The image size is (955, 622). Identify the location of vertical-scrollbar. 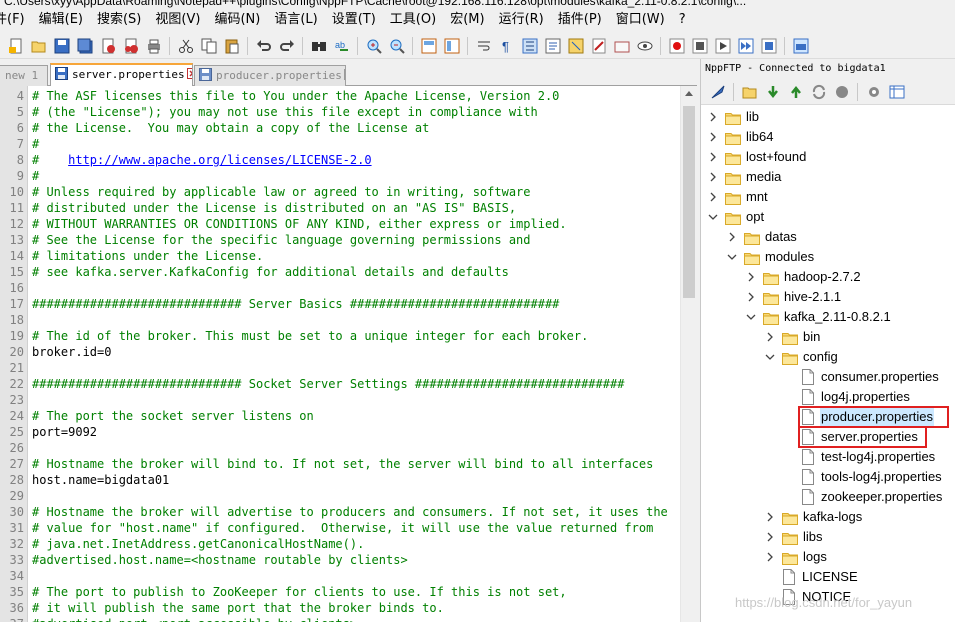
(688, 354).